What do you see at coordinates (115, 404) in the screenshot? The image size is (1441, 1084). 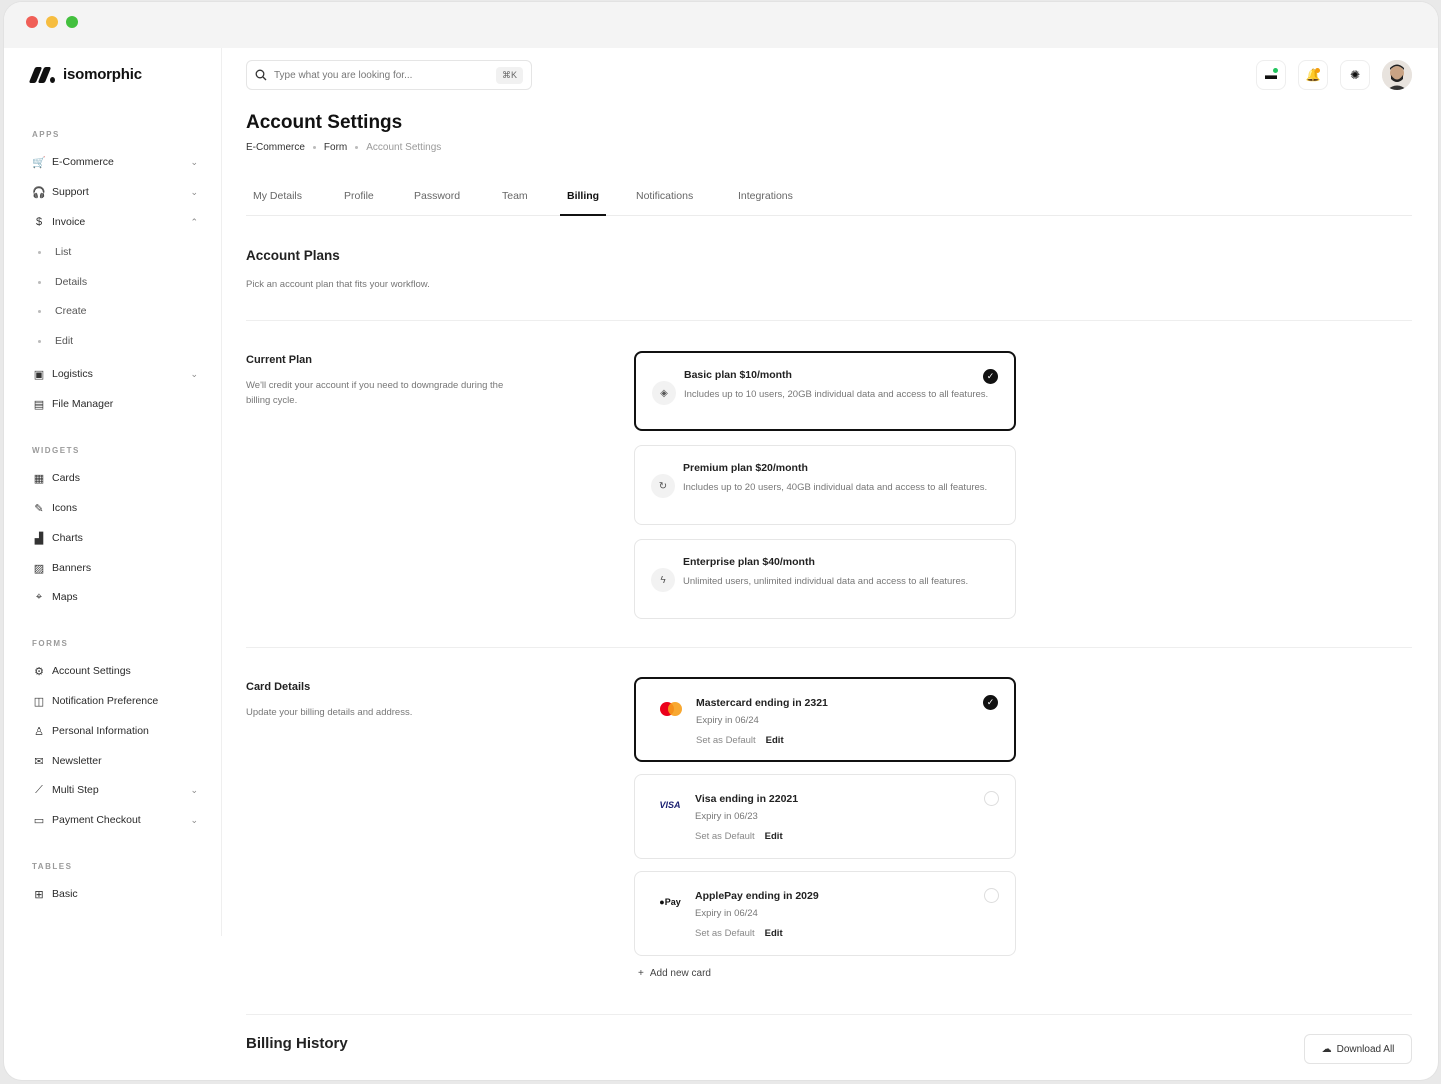 I see `sidebar-item-file-manager: ▤ File Manager` at bounding box center [115, 404].